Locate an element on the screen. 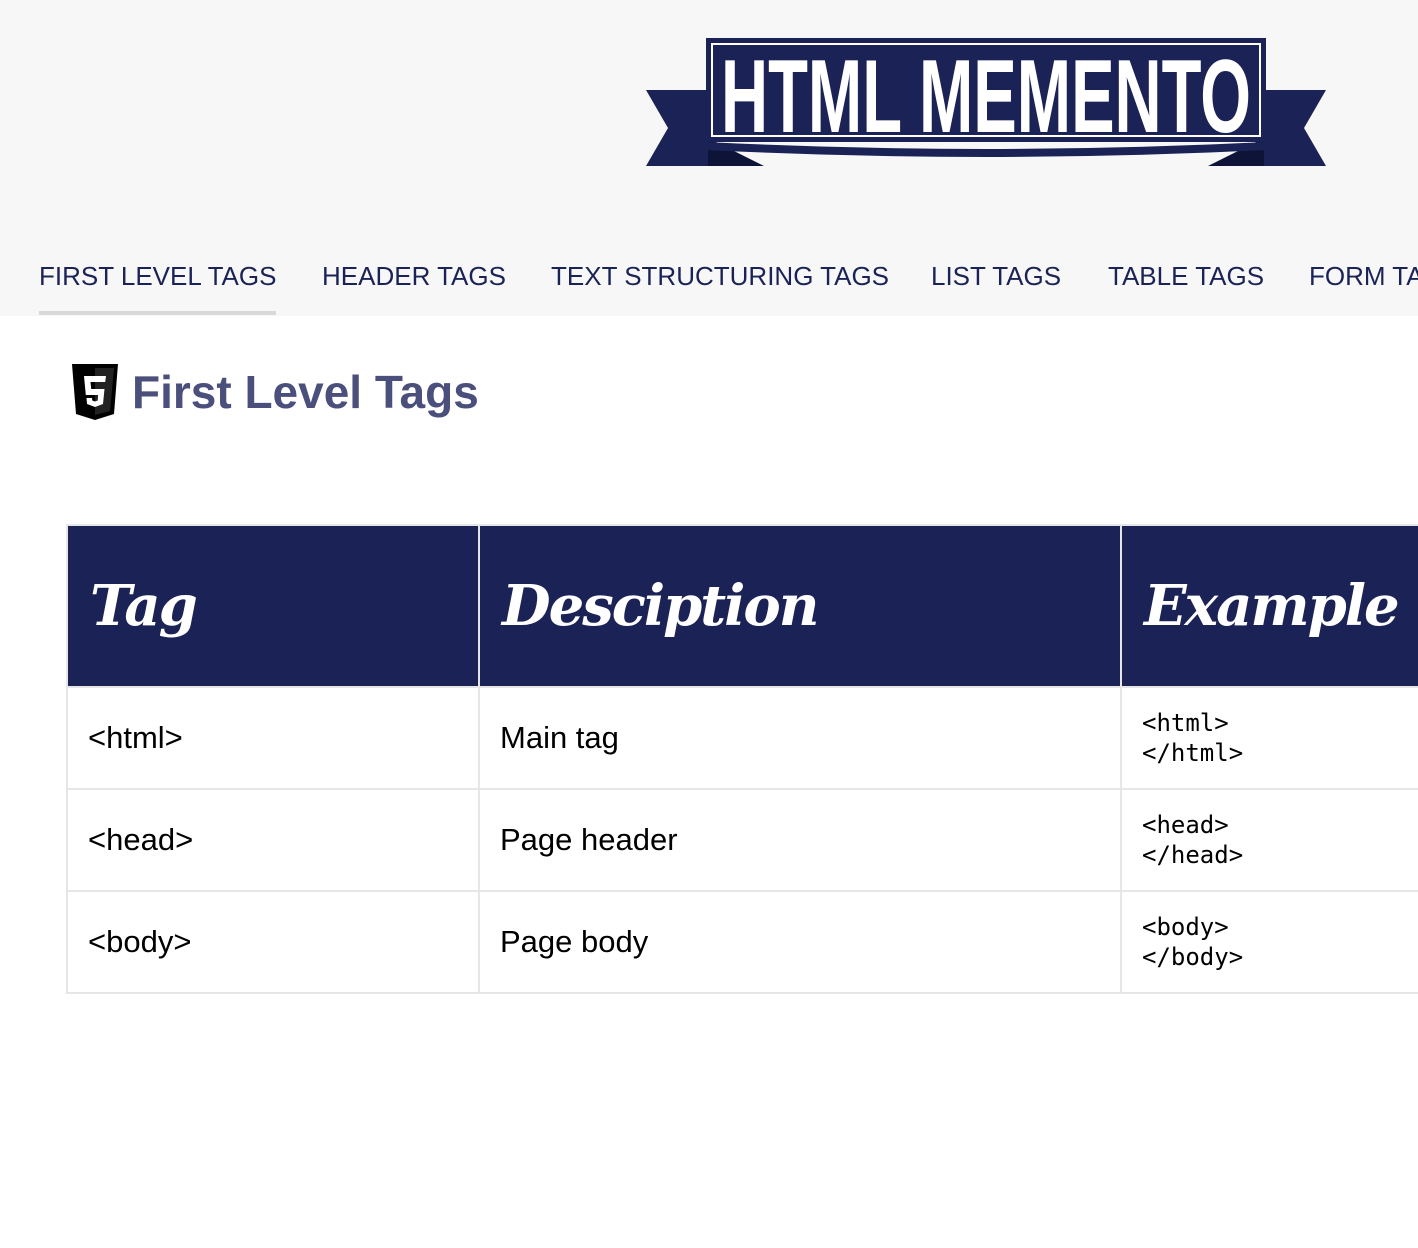 The image size is (1418, 1248). column-header-example: Example is located at coordinates (1269, 606).